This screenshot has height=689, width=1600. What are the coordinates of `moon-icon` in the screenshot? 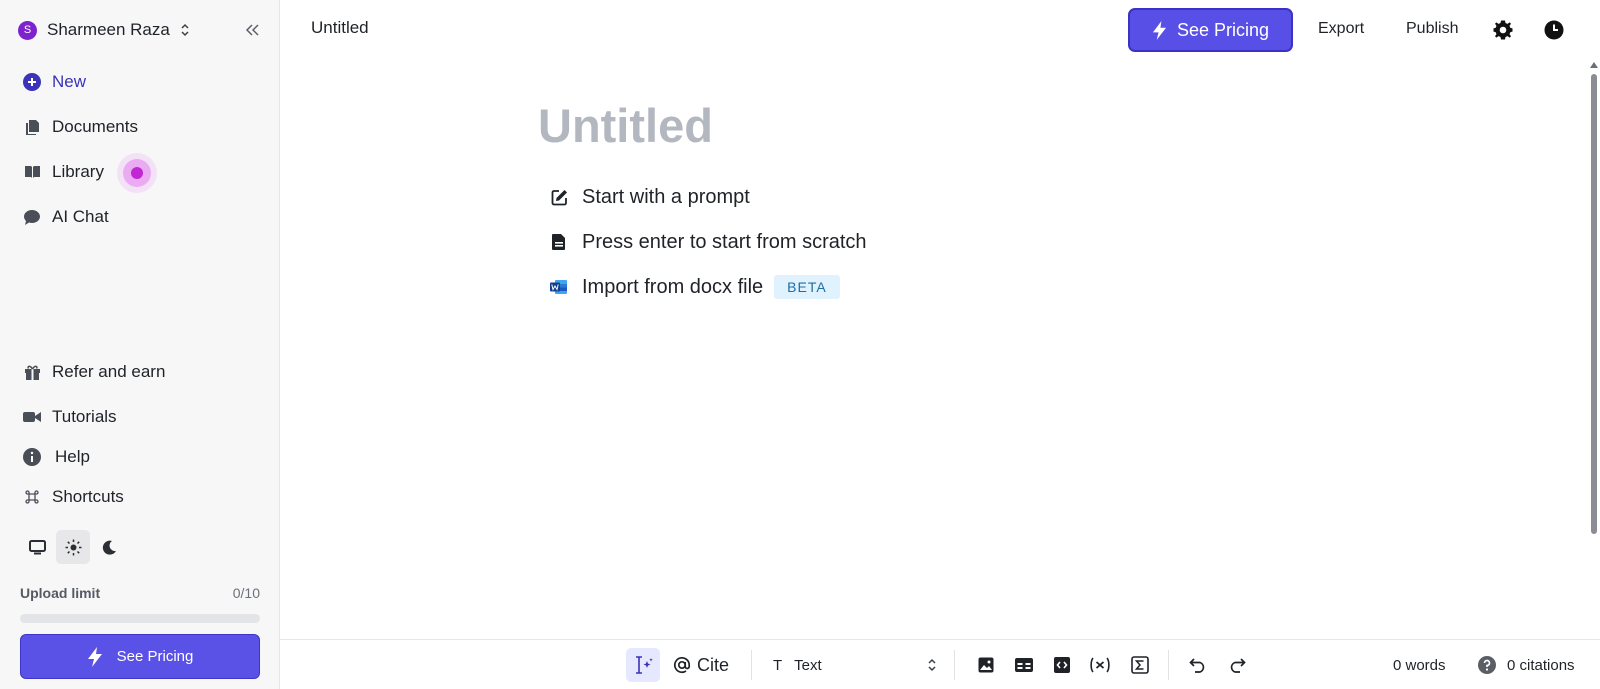 It's located at (109, 547).